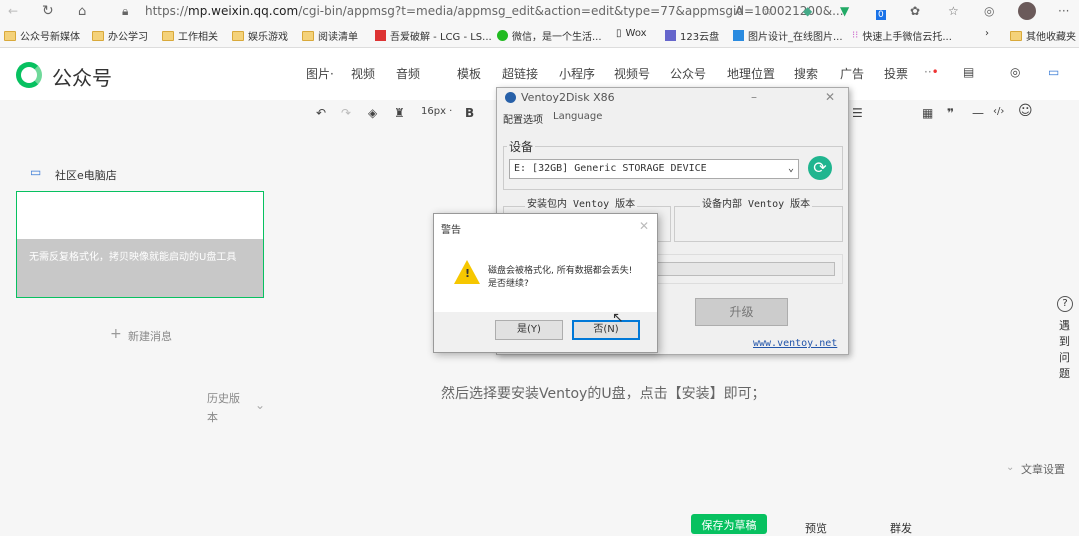 The width and height of the screenshot is (1079, 536). What do you see at coordinates (320, 73) in the screenshot?
I see `nav-image: 图片·` at bounding box center [320, 73].